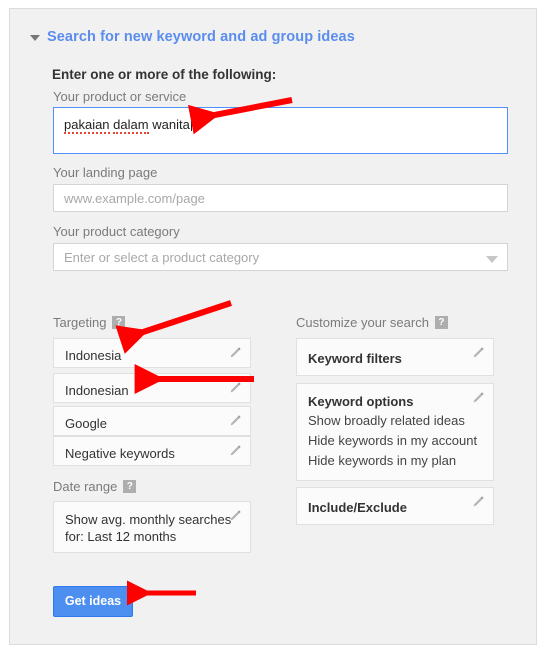 The height and width of the screenshot is (654, 547). Describe the element at coordinates (152, 353) in the screenshot. I see `targeting-item-location: Indonesia` at that location.